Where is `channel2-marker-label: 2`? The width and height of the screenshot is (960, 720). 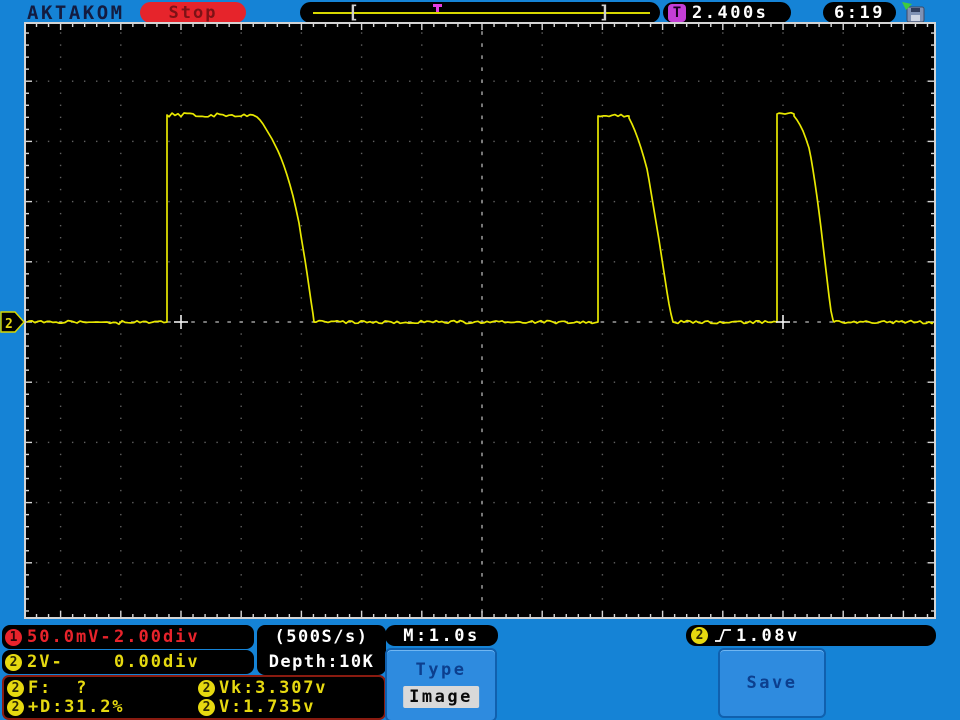
channel2-marker-label: 2 is located at coordinates (9, 324).